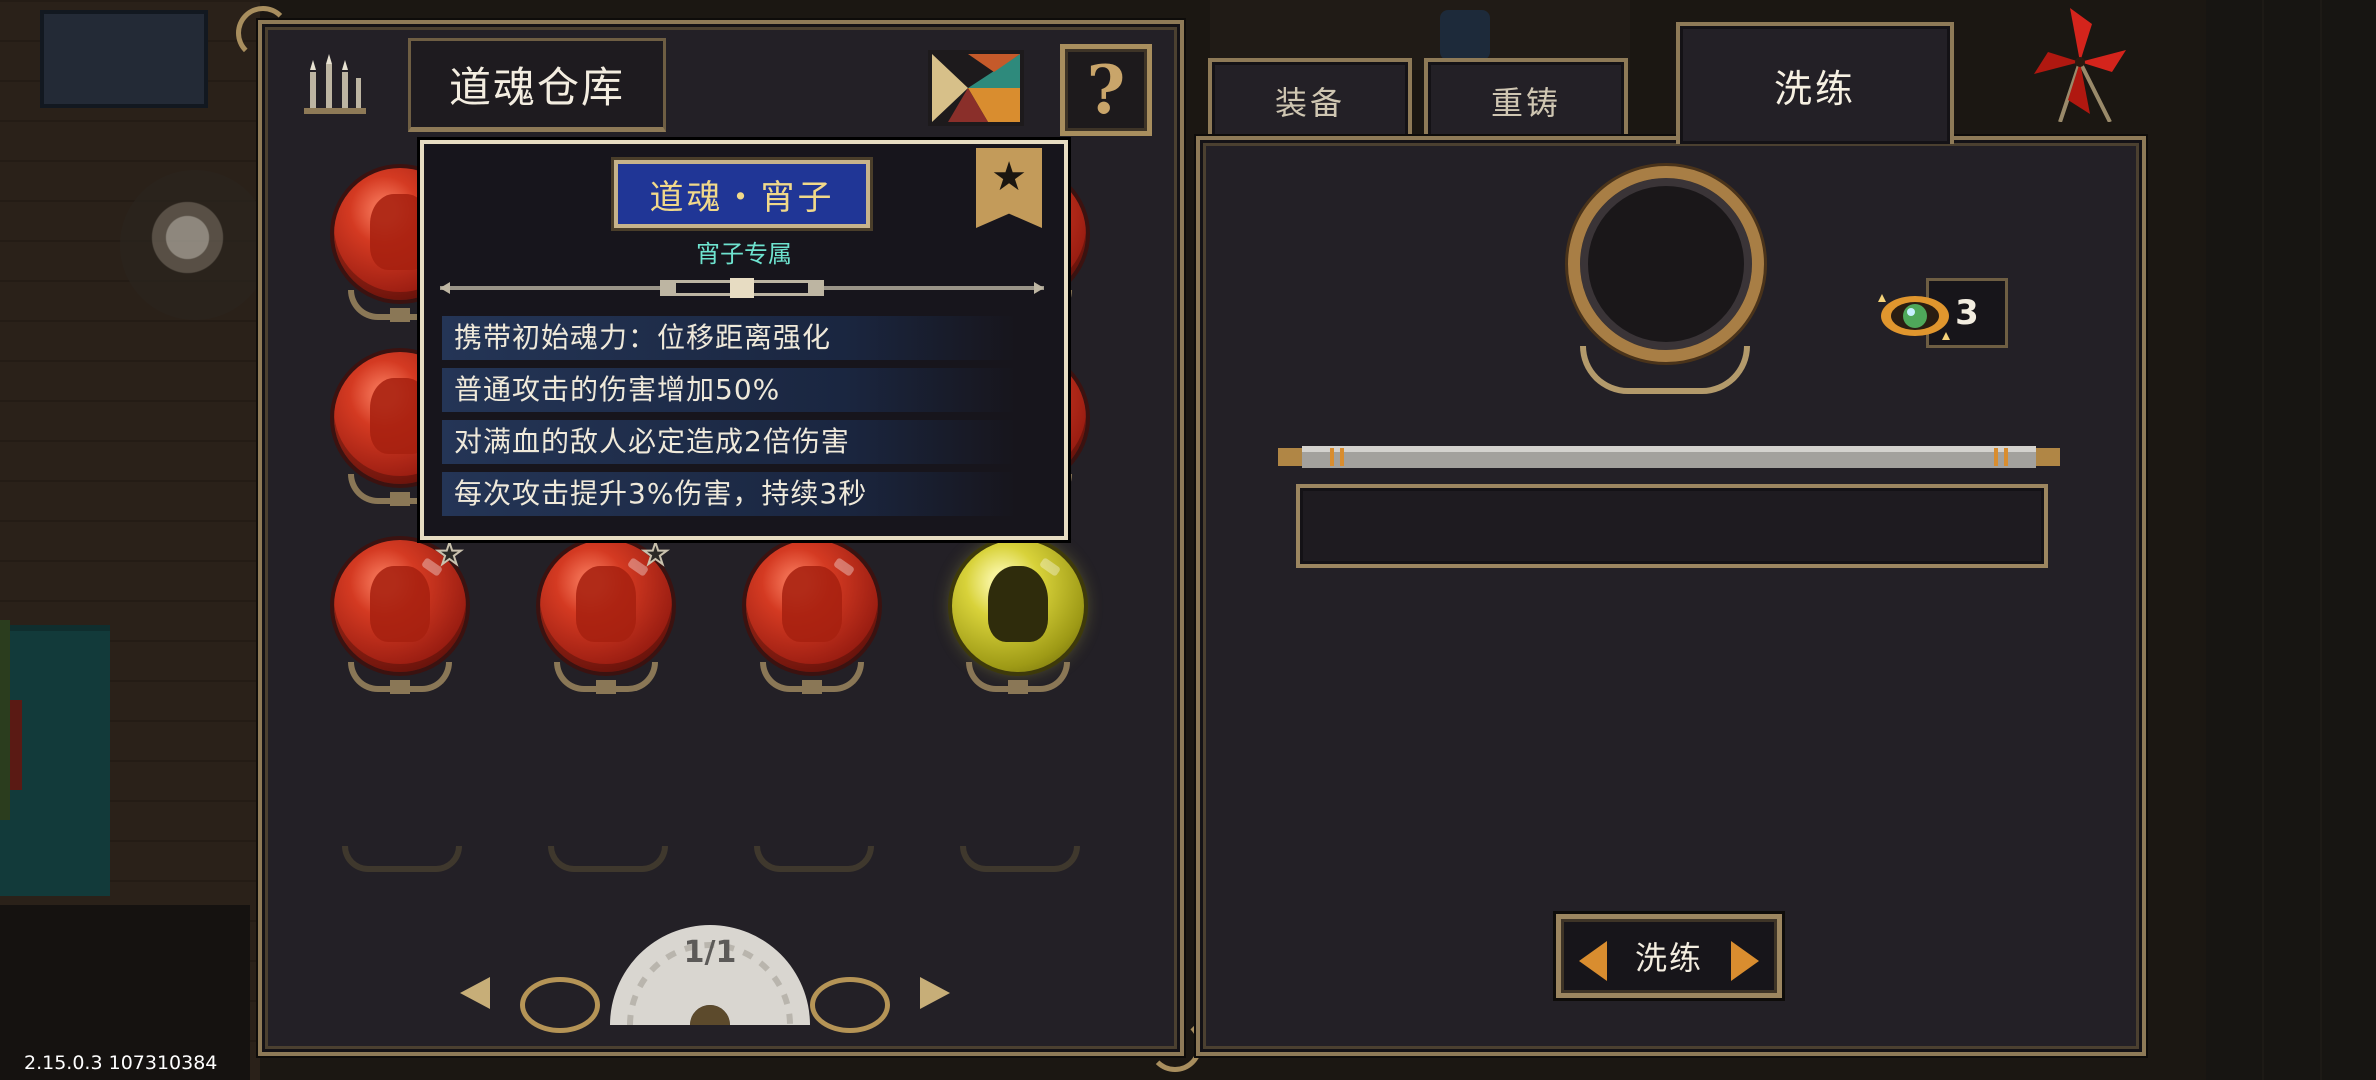 The image size is (2376, 1080). I want to click on effect-line: 每次攻击提升3%伤害，持续3秒, so click(729, 494).